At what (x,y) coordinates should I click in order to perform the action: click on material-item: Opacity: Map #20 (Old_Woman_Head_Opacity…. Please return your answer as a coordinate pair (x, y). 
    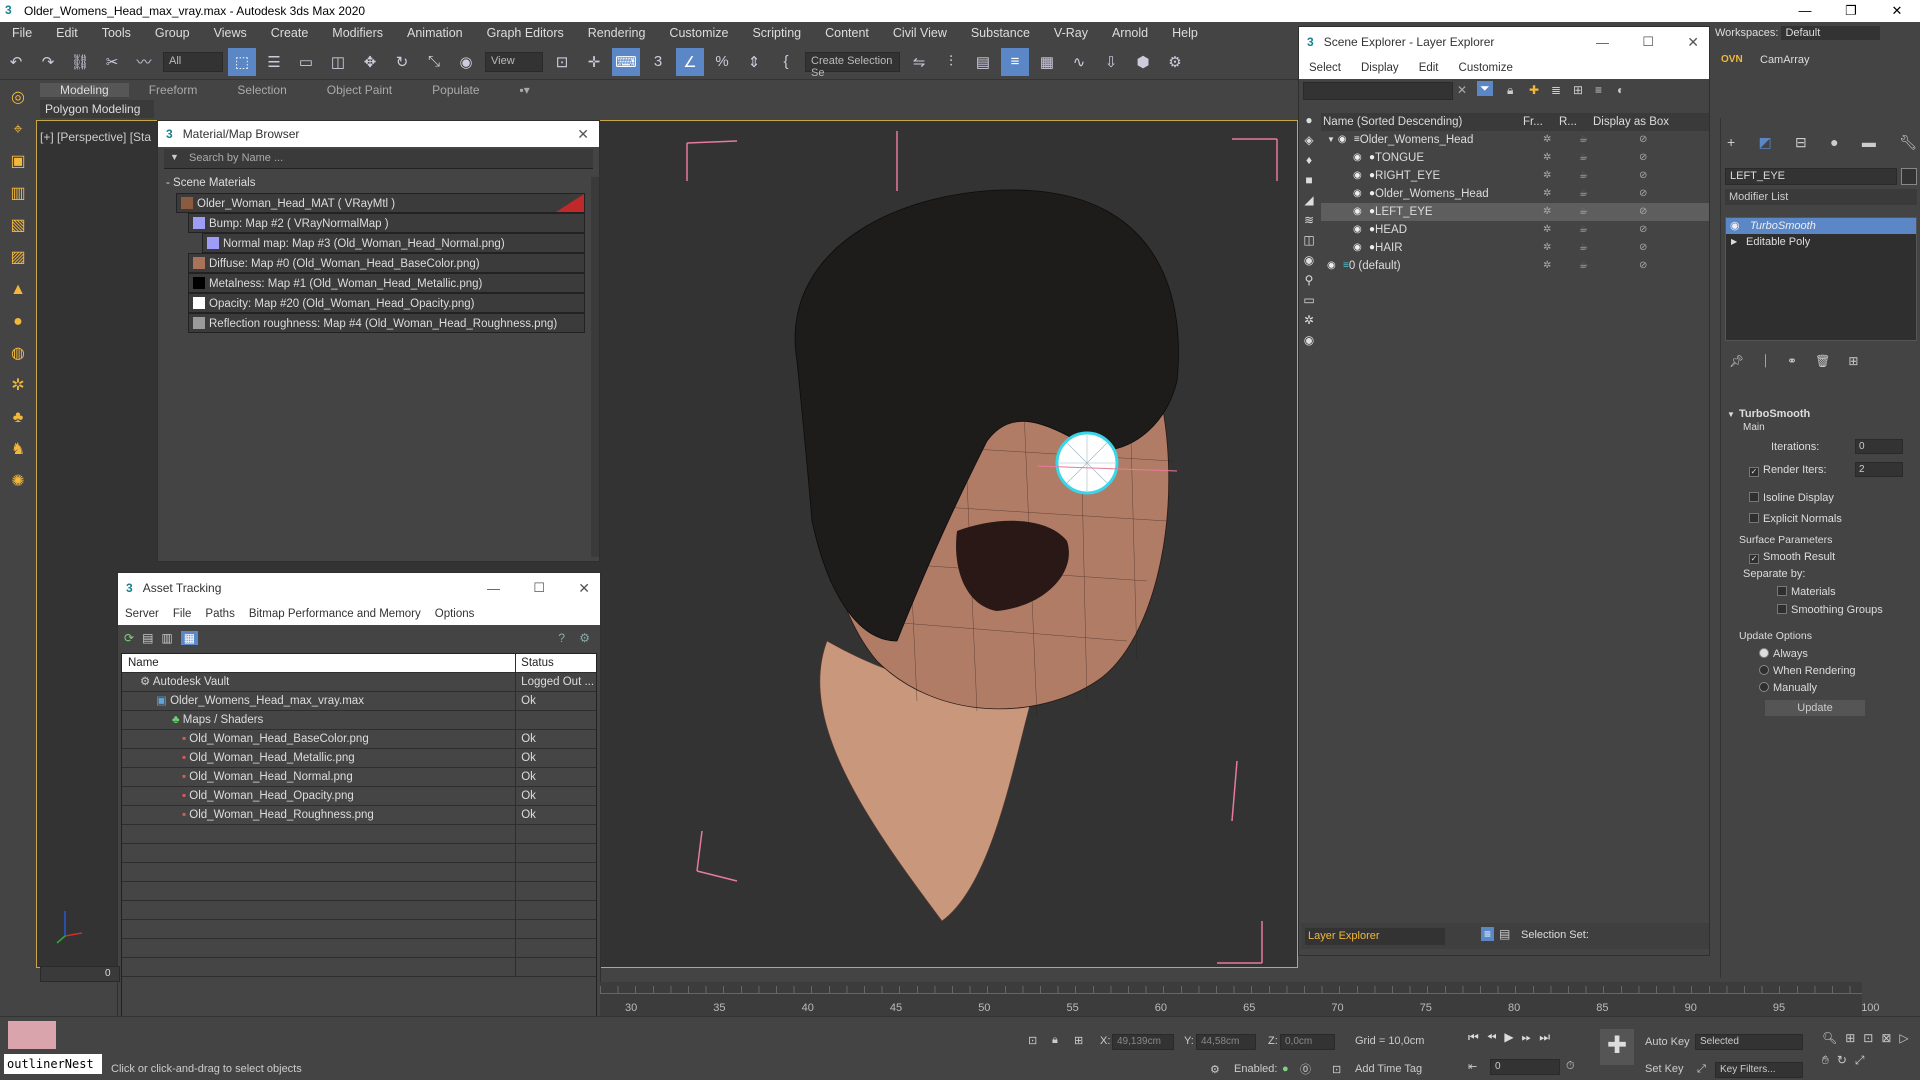
    Looking at the image, I should click on (386, 303).